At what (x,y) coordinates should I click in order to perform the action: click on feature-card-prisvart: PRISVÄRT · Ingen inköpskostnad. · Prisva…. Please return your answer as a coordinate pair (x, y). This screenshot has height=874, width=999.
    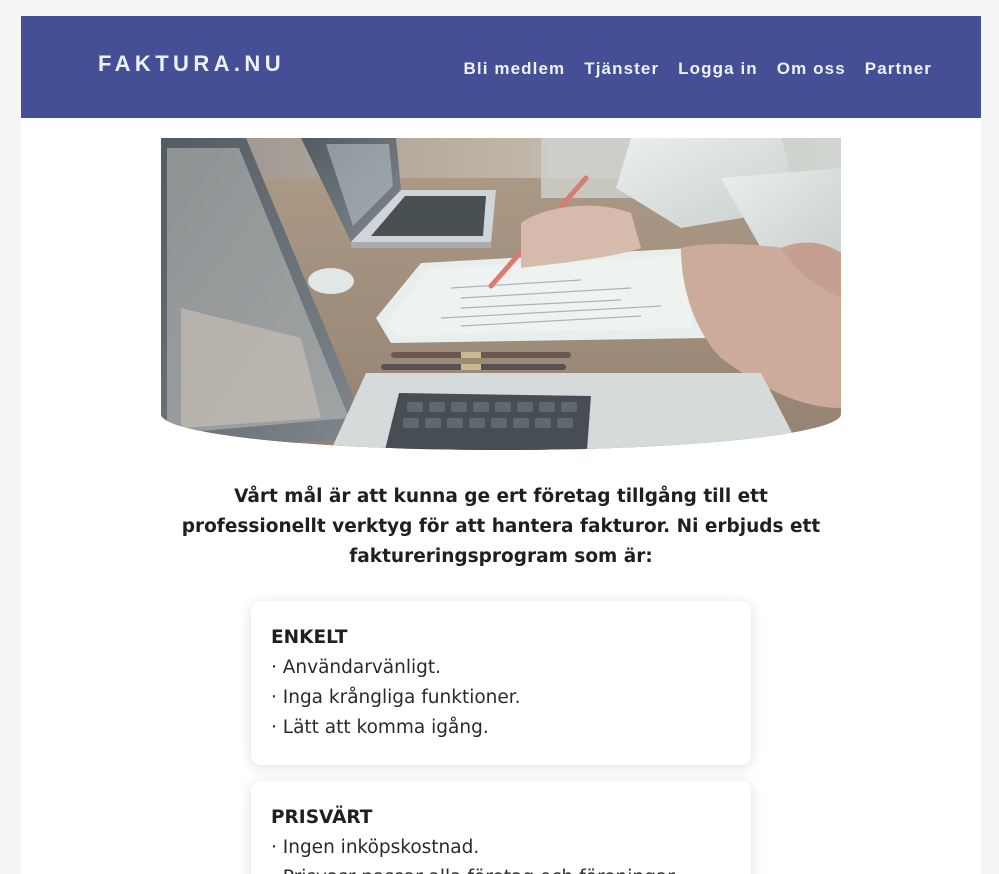
    Looking at the image, I should click on (501, 827).